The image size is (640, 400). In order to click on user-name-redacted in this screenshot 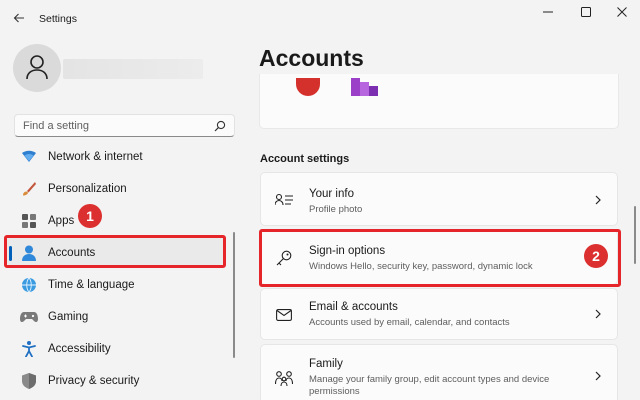, I will do `click(133, 69)`.